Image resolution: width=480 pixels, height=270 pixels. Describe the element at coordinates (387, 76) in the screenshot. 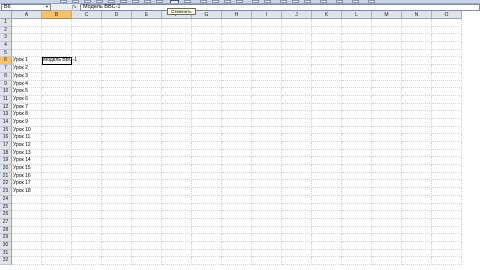

I see `cell-m8` at that location.